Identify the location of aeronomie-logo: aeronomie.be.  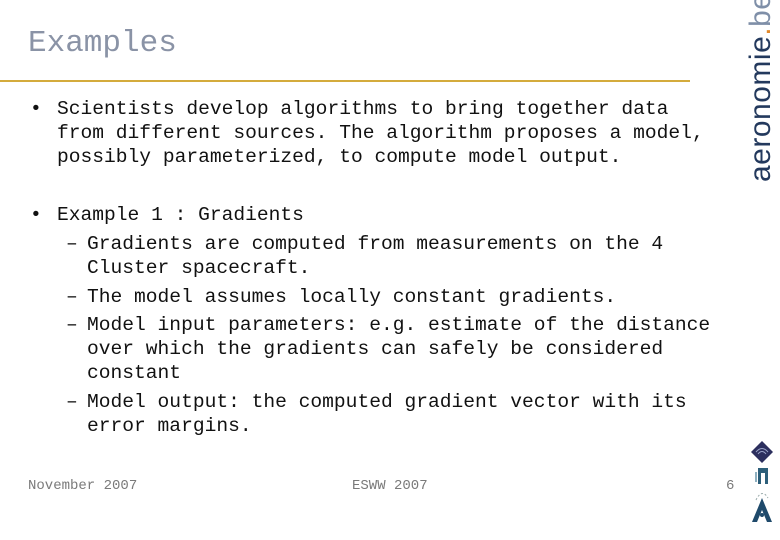
(761, 91).